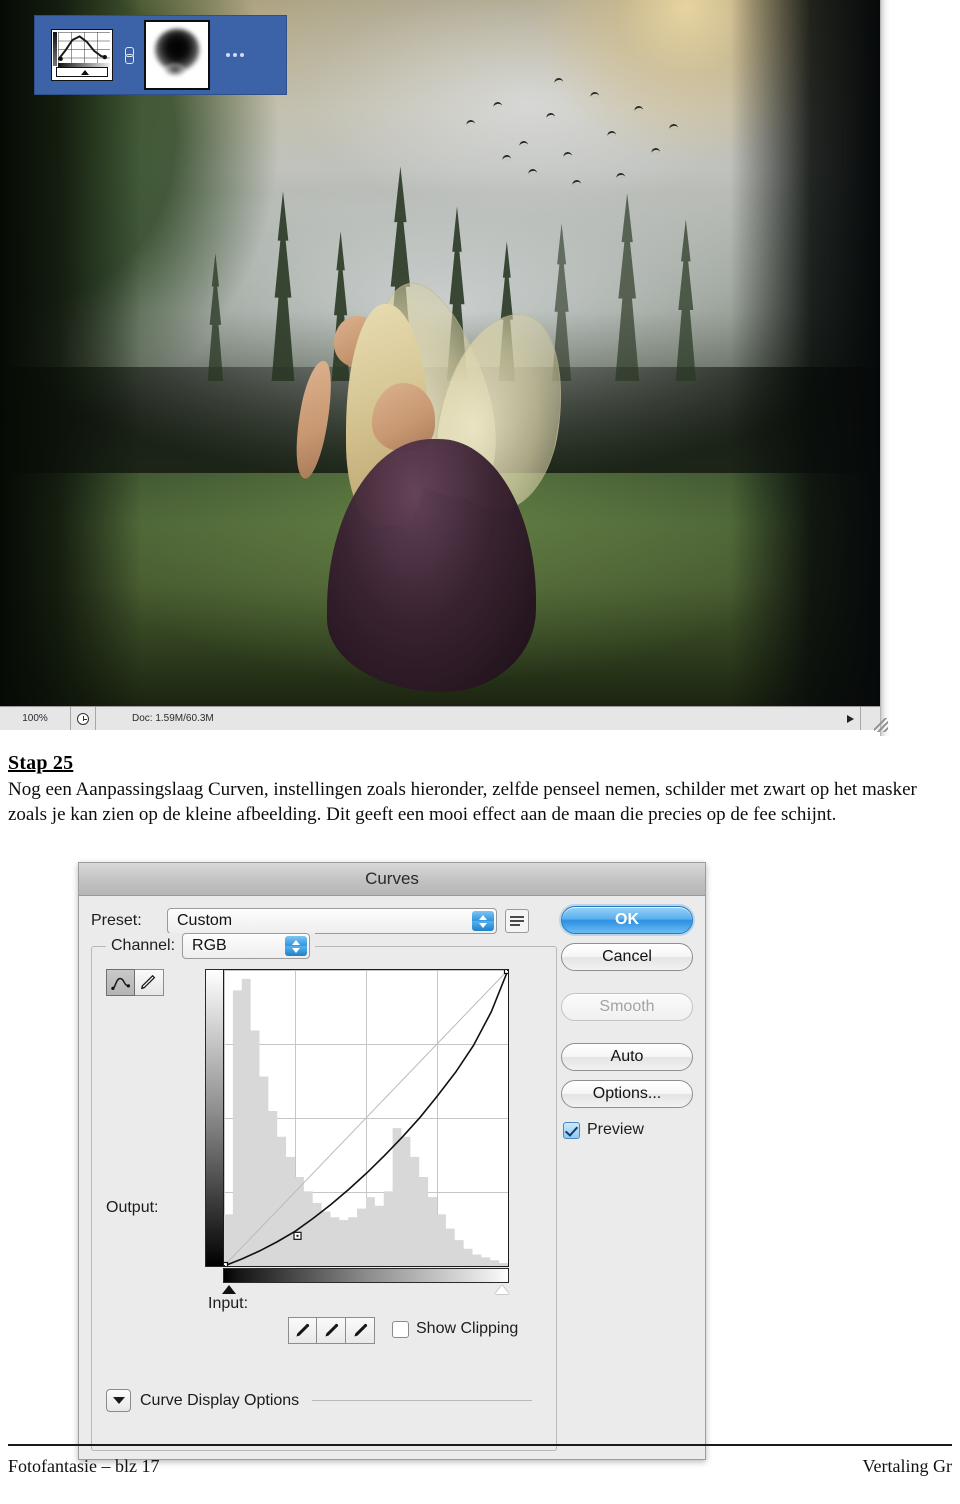 The width and height of the screenshot is (960, 1504). I want to click on status-clock-segment, so click(82, 718).